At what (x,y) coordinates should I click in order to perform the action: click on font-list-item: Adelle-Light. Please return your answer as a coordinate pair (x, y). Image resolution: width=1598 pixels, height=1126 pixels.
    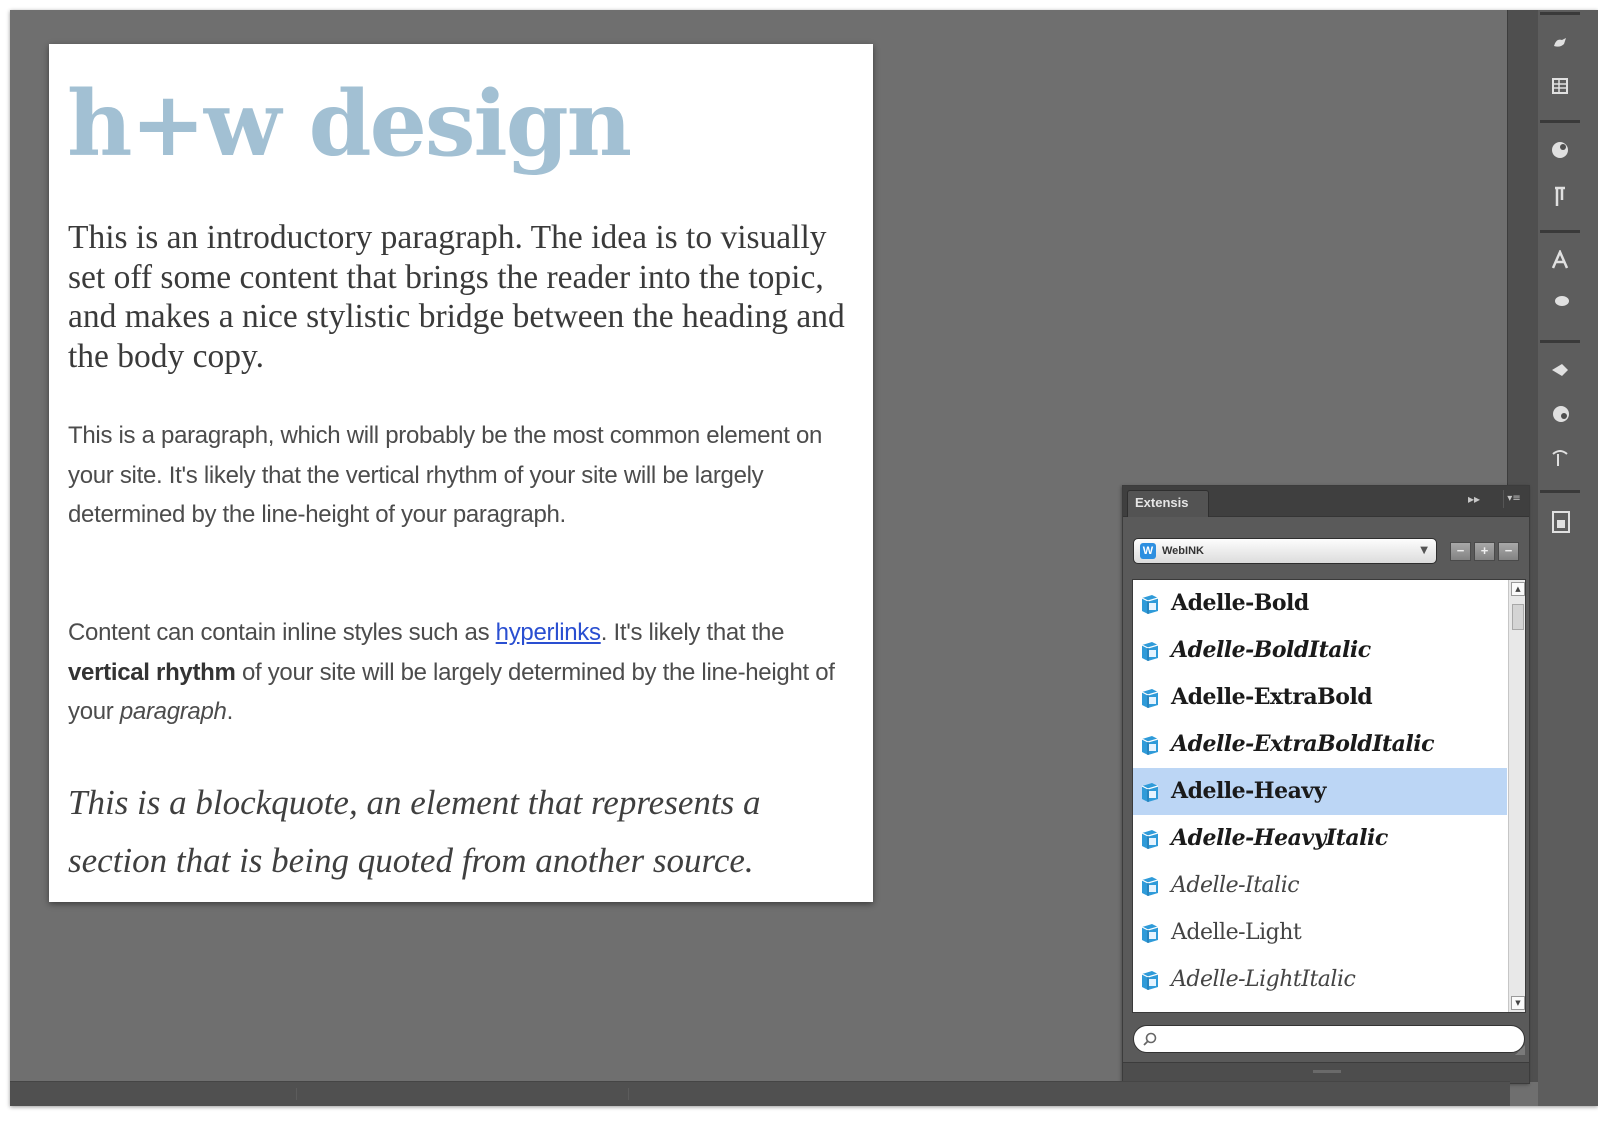
    Looking at the image, I should click on (1320, 932).